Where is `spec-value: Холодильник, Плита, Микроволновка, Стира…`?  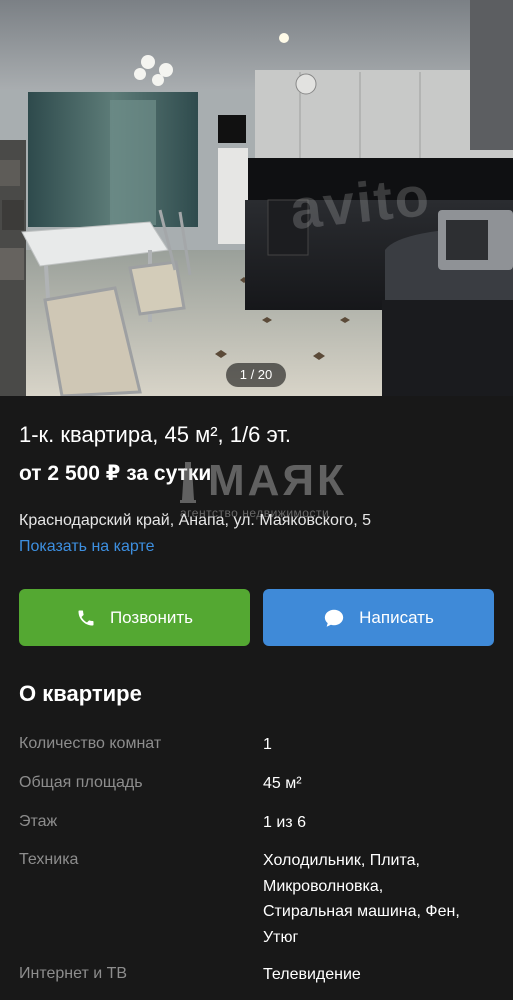 spec-value: Холодильник, Плита, Микроволновка, Стира… is located at coordinates (383, 899).